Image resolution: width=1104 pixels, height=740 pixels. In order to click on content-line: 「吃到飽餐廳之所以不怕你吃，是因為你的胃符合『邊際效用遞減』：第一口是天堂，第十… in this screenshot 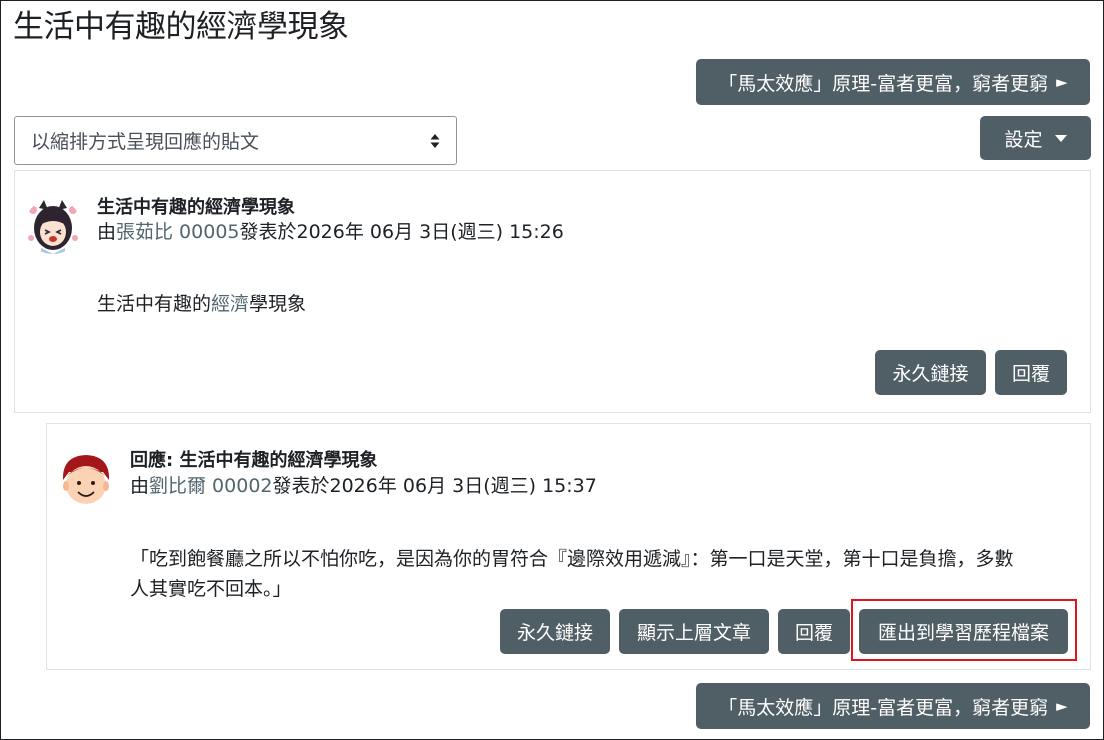, I will do `click(572, 559)`.